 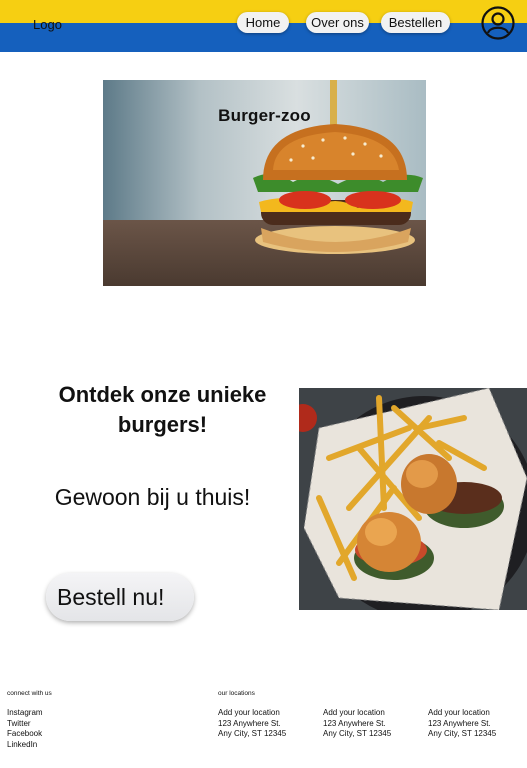 What do you see at coordinates (162, 409) in the screenshot?
I see `promo-heading: Ontdek onze unieke burgers!` at bounding box center [162, 409].